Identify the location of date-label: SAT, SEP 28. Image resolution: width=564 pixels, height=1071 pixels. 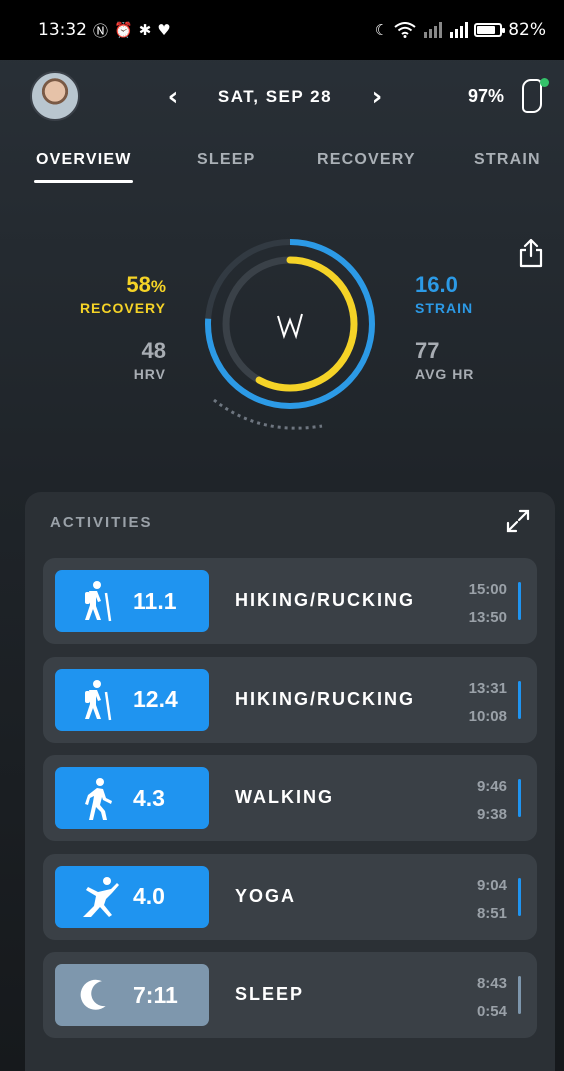
(275, 96).